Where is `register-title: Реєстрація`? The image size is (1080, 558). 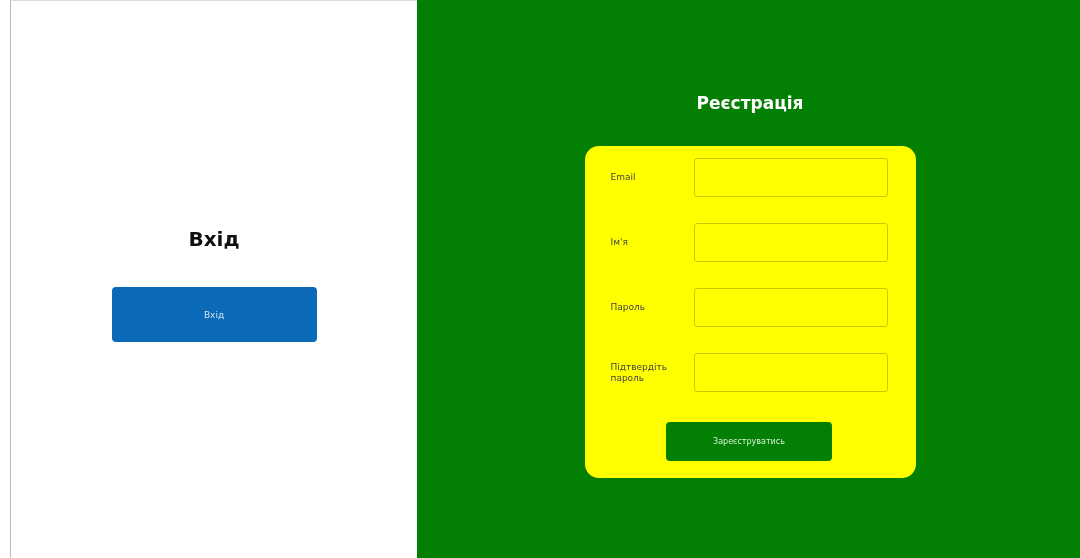
register-title: Реєстрація is located at coordinates (750, 103).